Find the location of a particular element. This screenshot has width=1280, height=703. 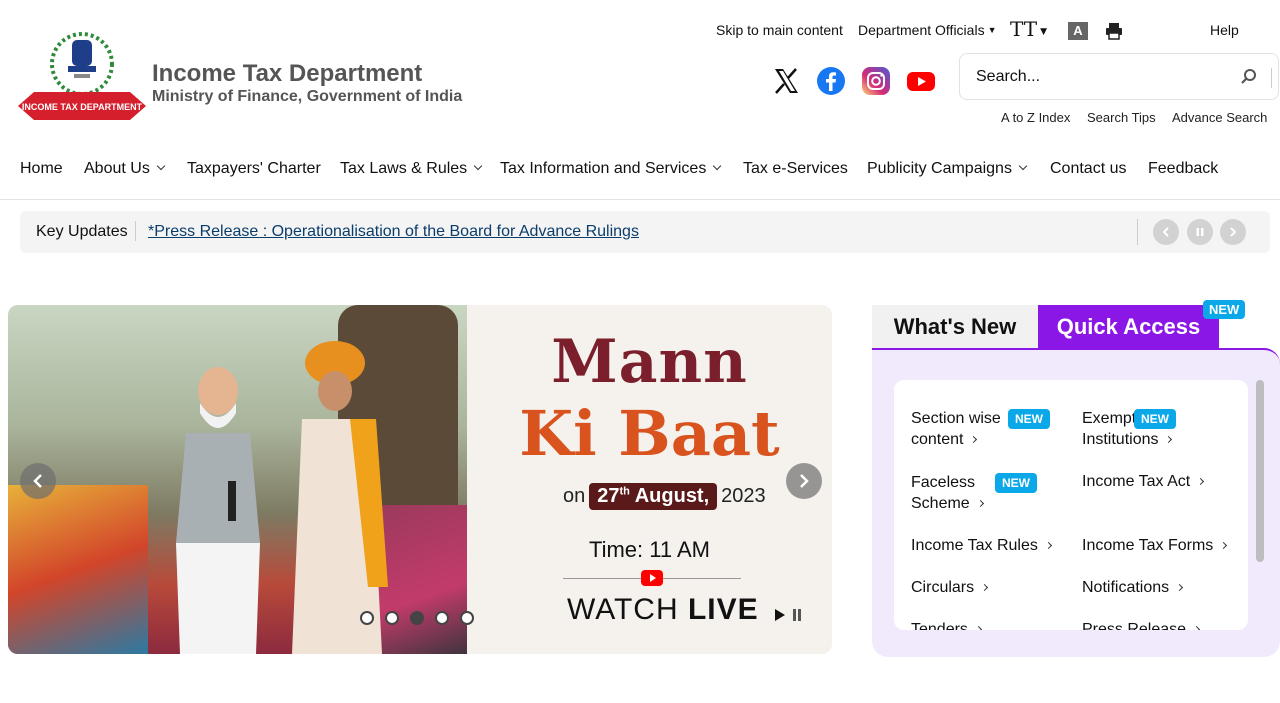

person-listener is located at coordinates (340, 497).